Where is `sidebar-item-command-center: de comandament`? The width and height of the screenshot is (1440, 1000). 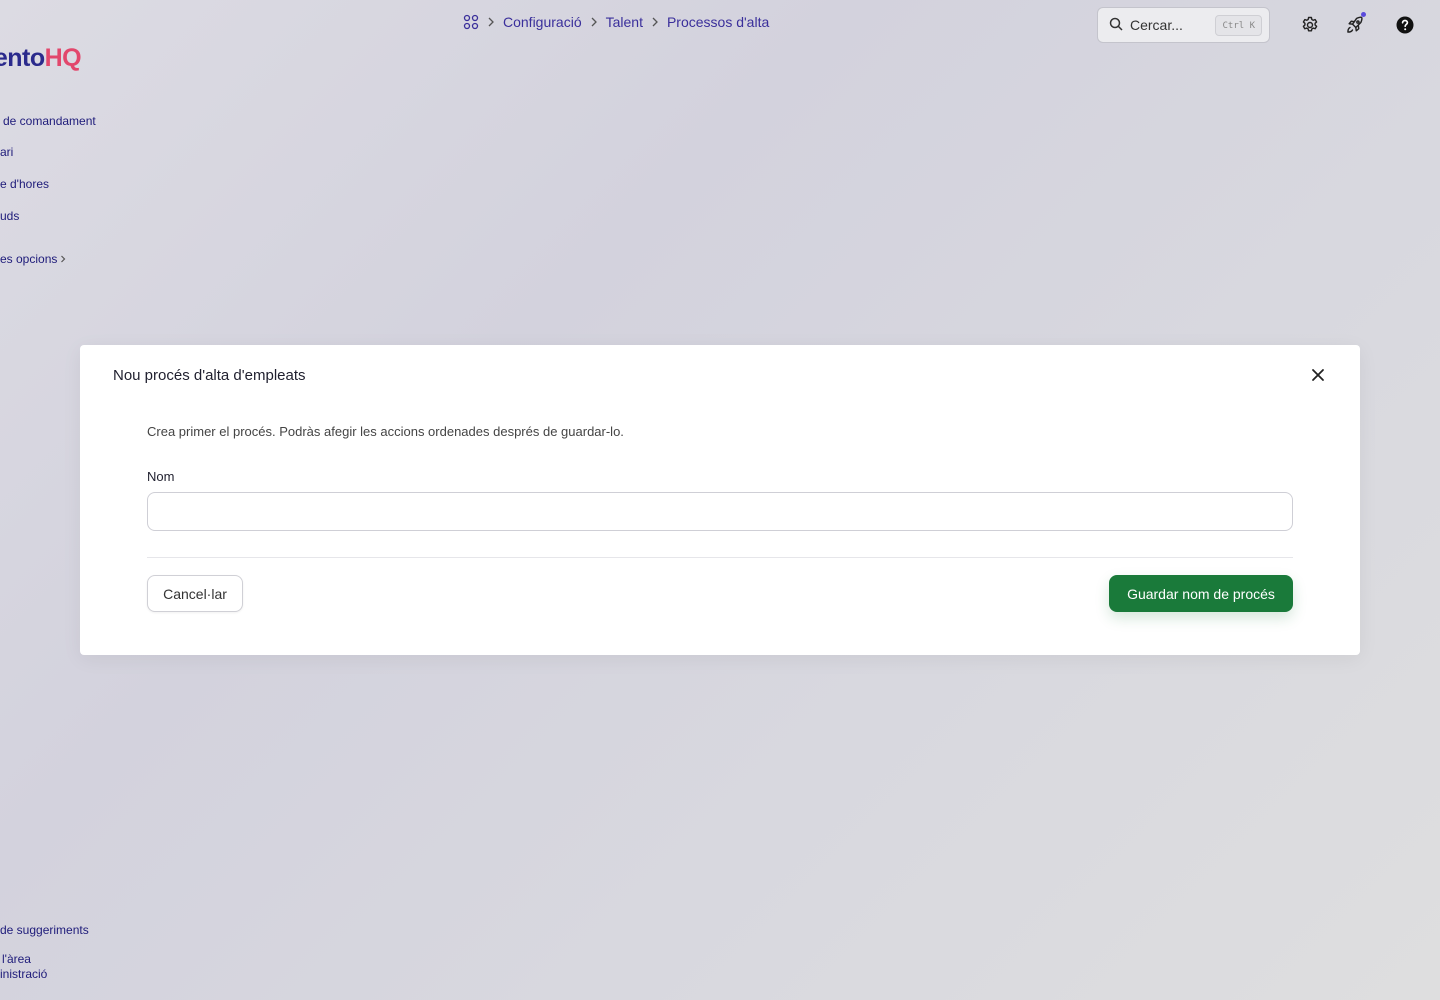 sidebar-item-command-center: de comandament is located at coordinates (49, 121).